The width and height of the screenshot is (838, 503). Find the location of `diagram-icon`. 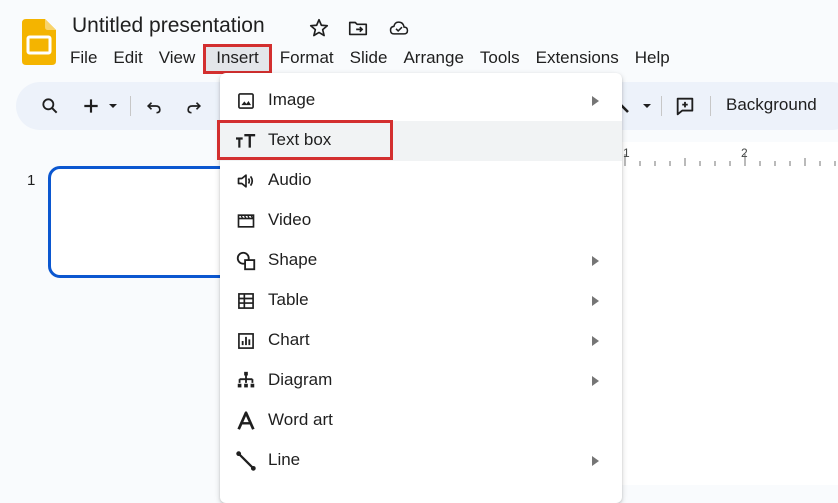

diagram-icon is located at coordinates (246, 381).